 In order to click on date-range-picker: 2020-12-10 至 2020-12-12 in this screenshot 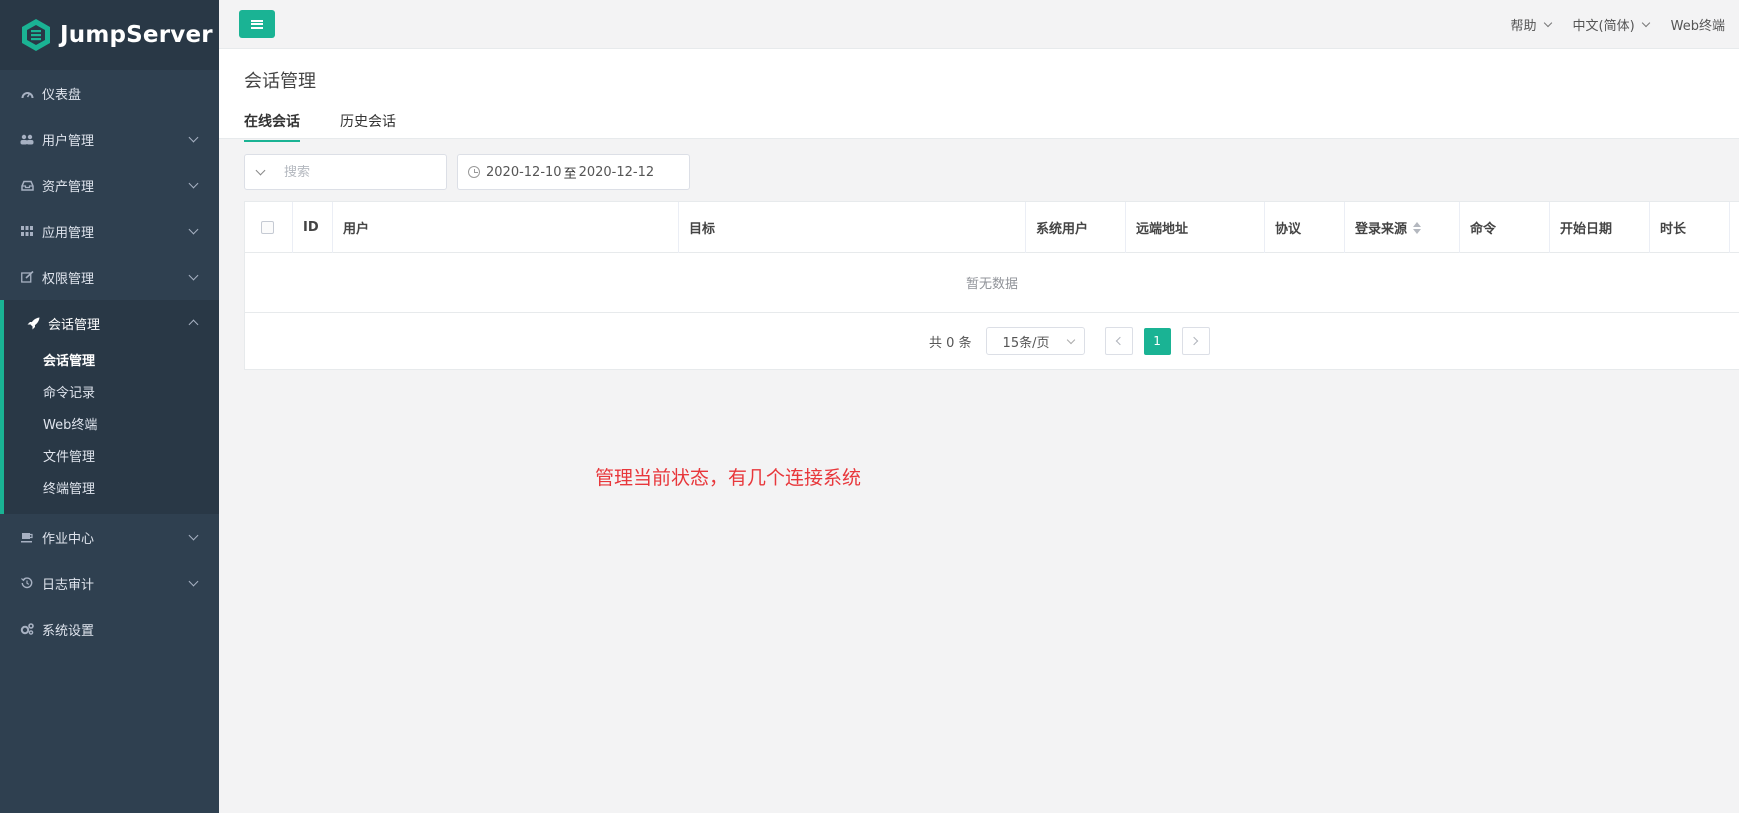, I will do `click(573, 172)`.